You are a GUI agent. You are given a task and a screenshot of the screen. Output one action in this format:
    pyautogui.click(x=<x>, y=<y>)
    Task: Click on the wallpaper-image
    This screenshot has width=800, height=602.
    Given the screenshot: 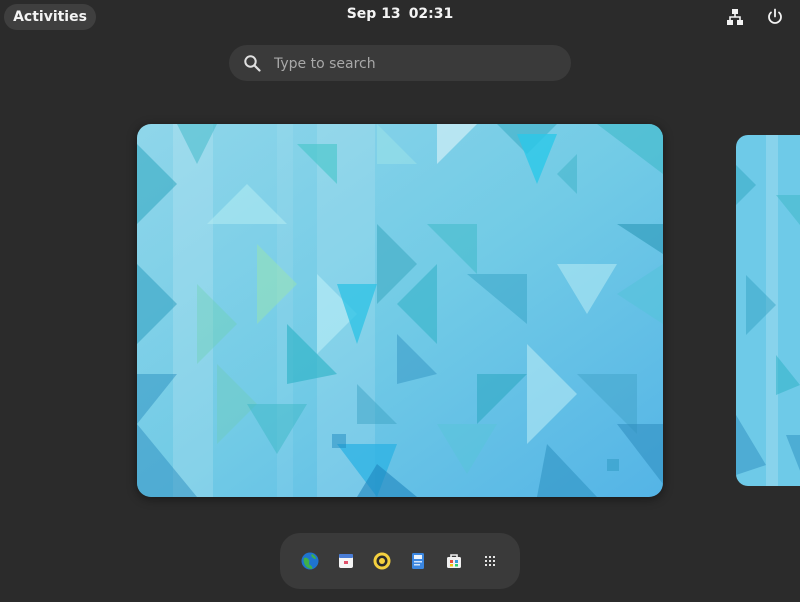 What is the action you would take?
    pyautogui.click(x=768, y=310)
    